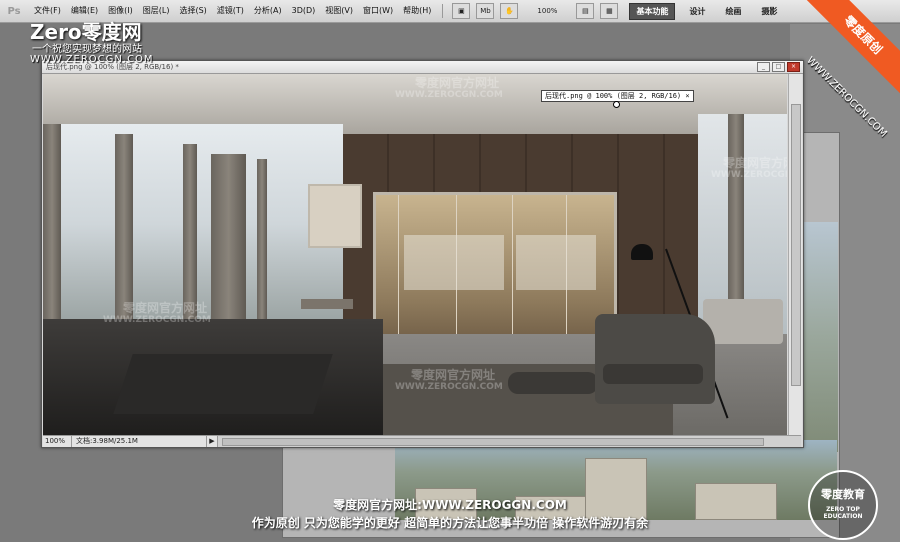 This screenshot has height=542, width=900. Describe the element at coordinates (843, 494) in the screenshot. I see `badge-title: 零度教育` at that location.